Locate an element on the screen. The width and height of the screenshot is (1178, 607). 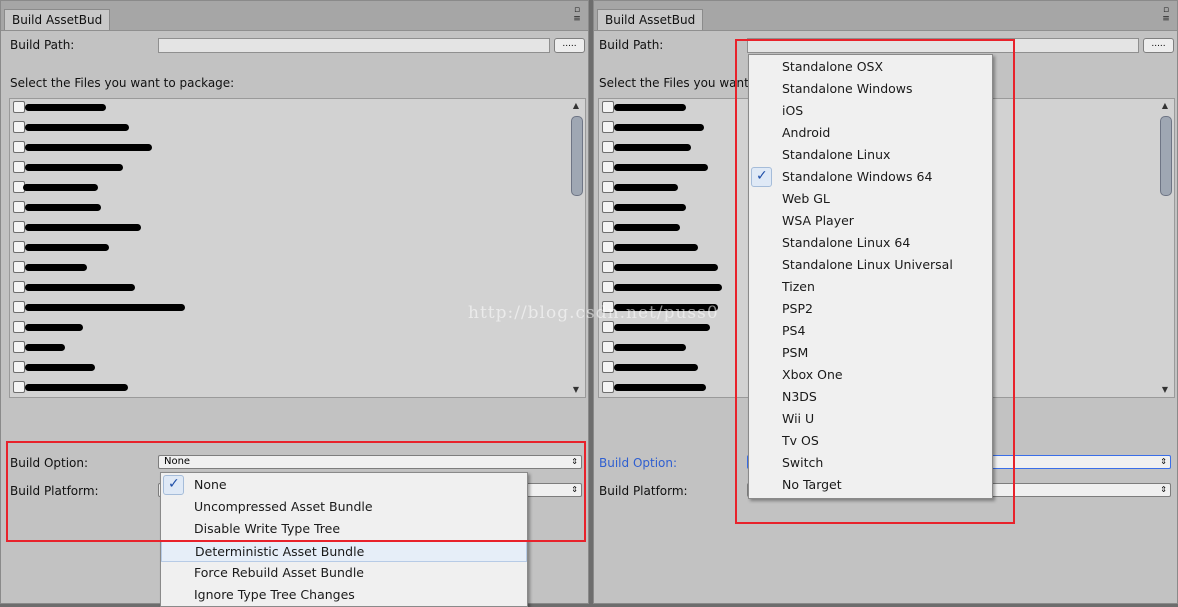
annotation-red-box-left is located at coordinates (296, 491).